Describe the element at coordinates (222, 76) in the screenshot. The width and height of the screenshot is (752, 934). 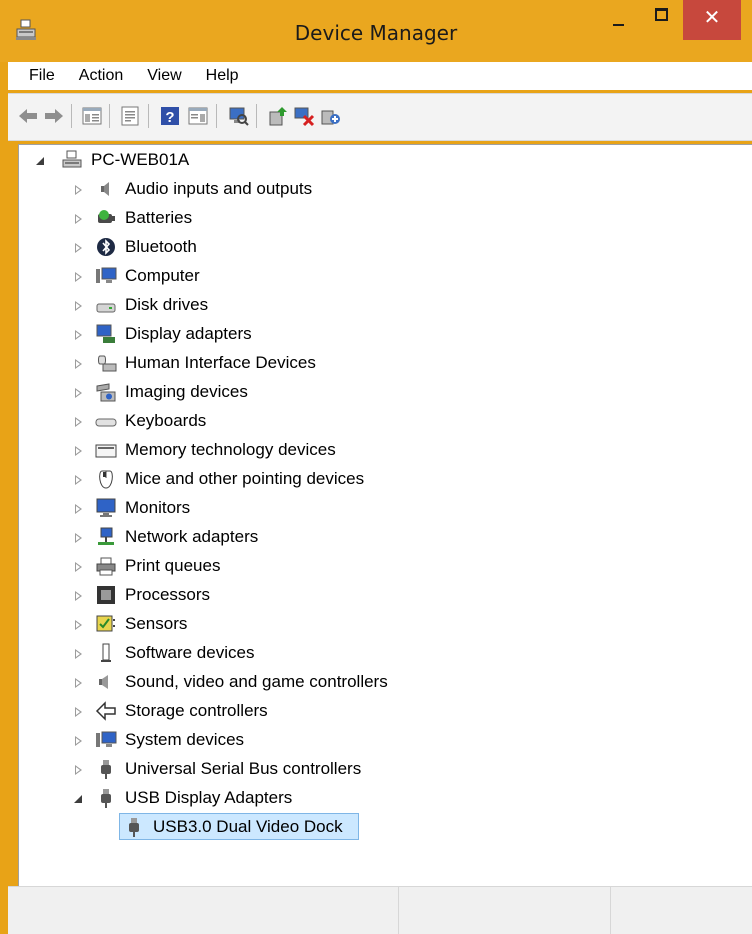
I see `menu-help: Help` at that location.